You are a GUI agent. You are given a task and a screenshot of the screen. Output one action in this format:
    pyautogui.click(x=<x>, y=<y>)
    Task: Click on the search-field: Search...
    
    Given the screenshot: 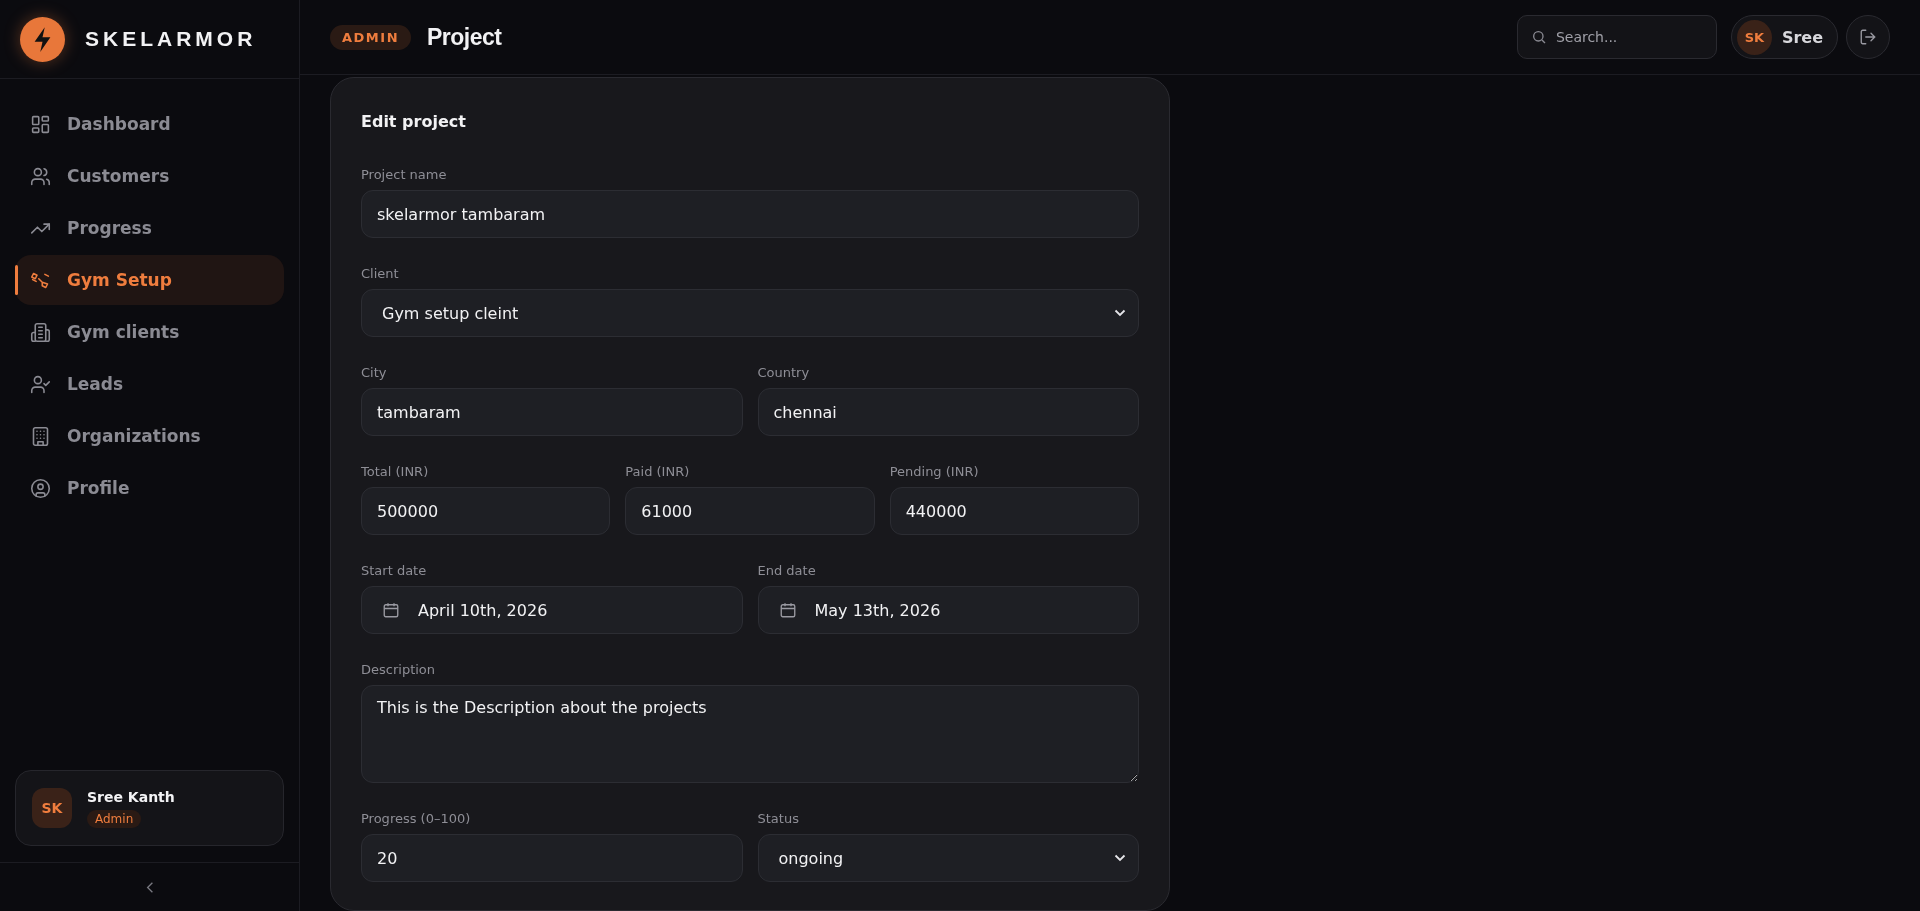 What is the action you would take?
    pyautogui.click(x=1616, y=37)
    